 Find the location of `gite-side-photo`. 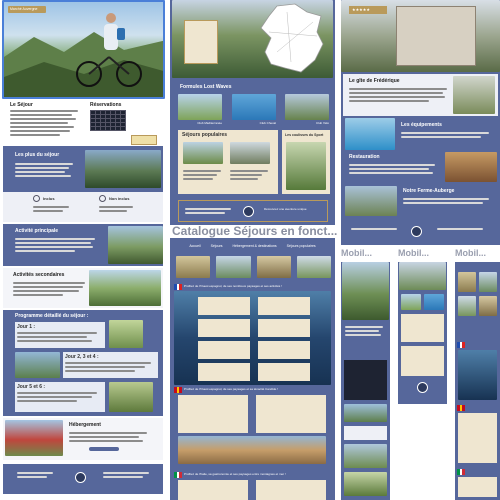

gite-side-photo is located at coordinates (474, 95).